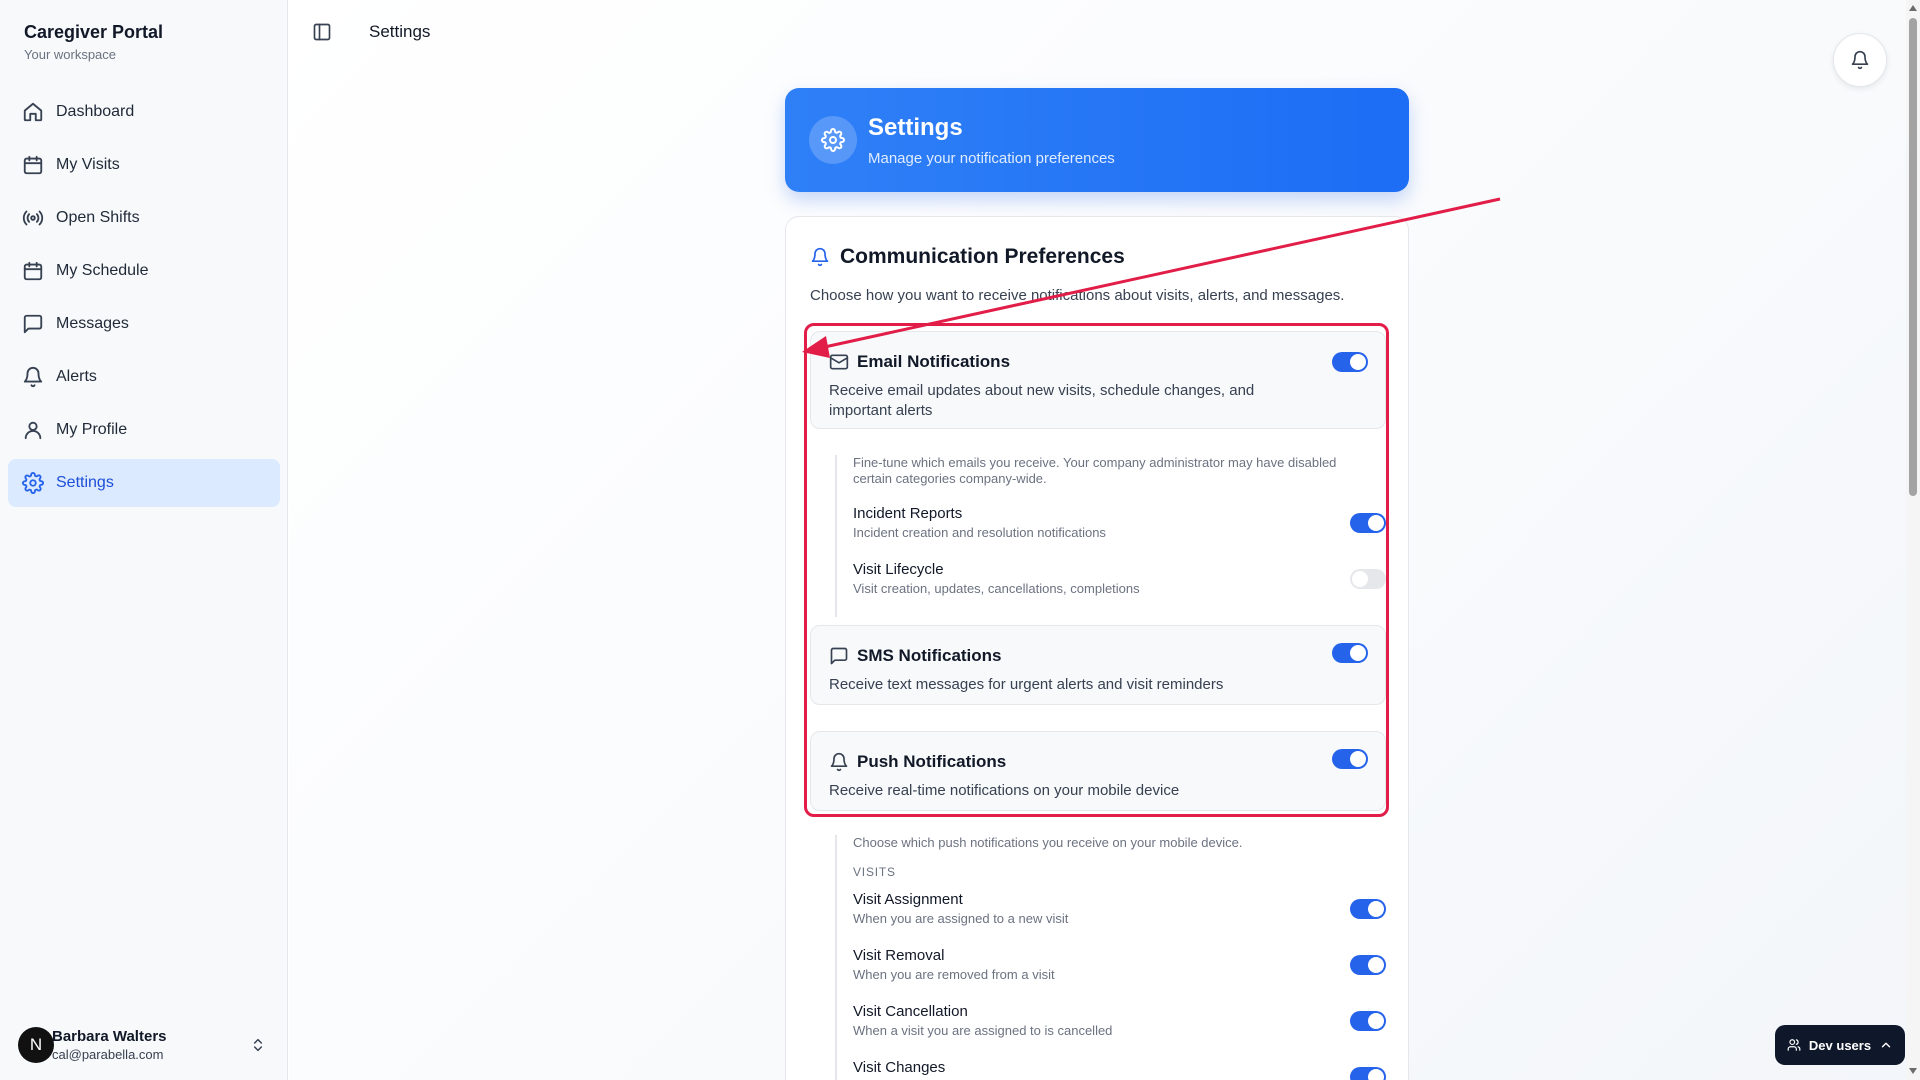  I want to click on sidebar-item-alerts: Alerts, so click(144, 377).